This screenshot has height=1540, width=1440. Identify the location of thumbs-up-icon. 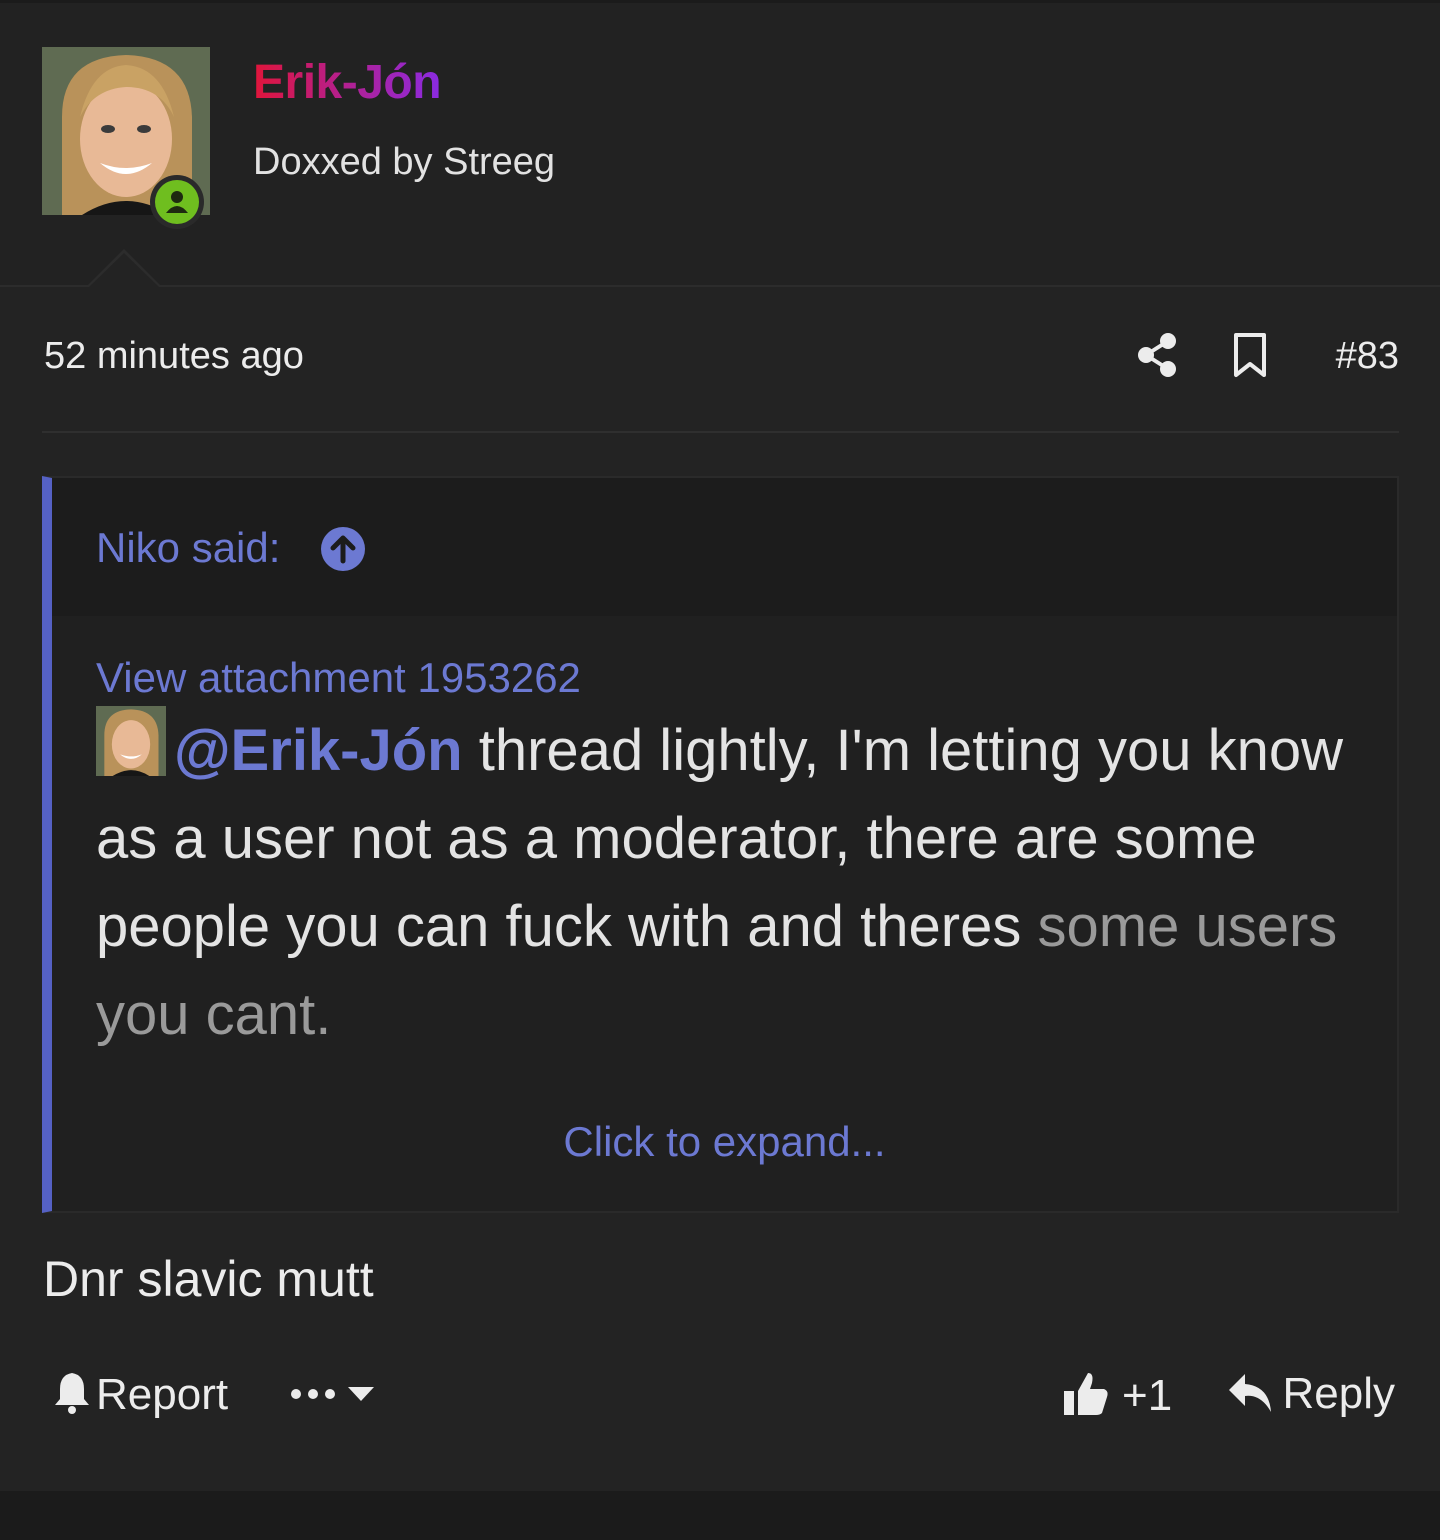
(1086, 1395).